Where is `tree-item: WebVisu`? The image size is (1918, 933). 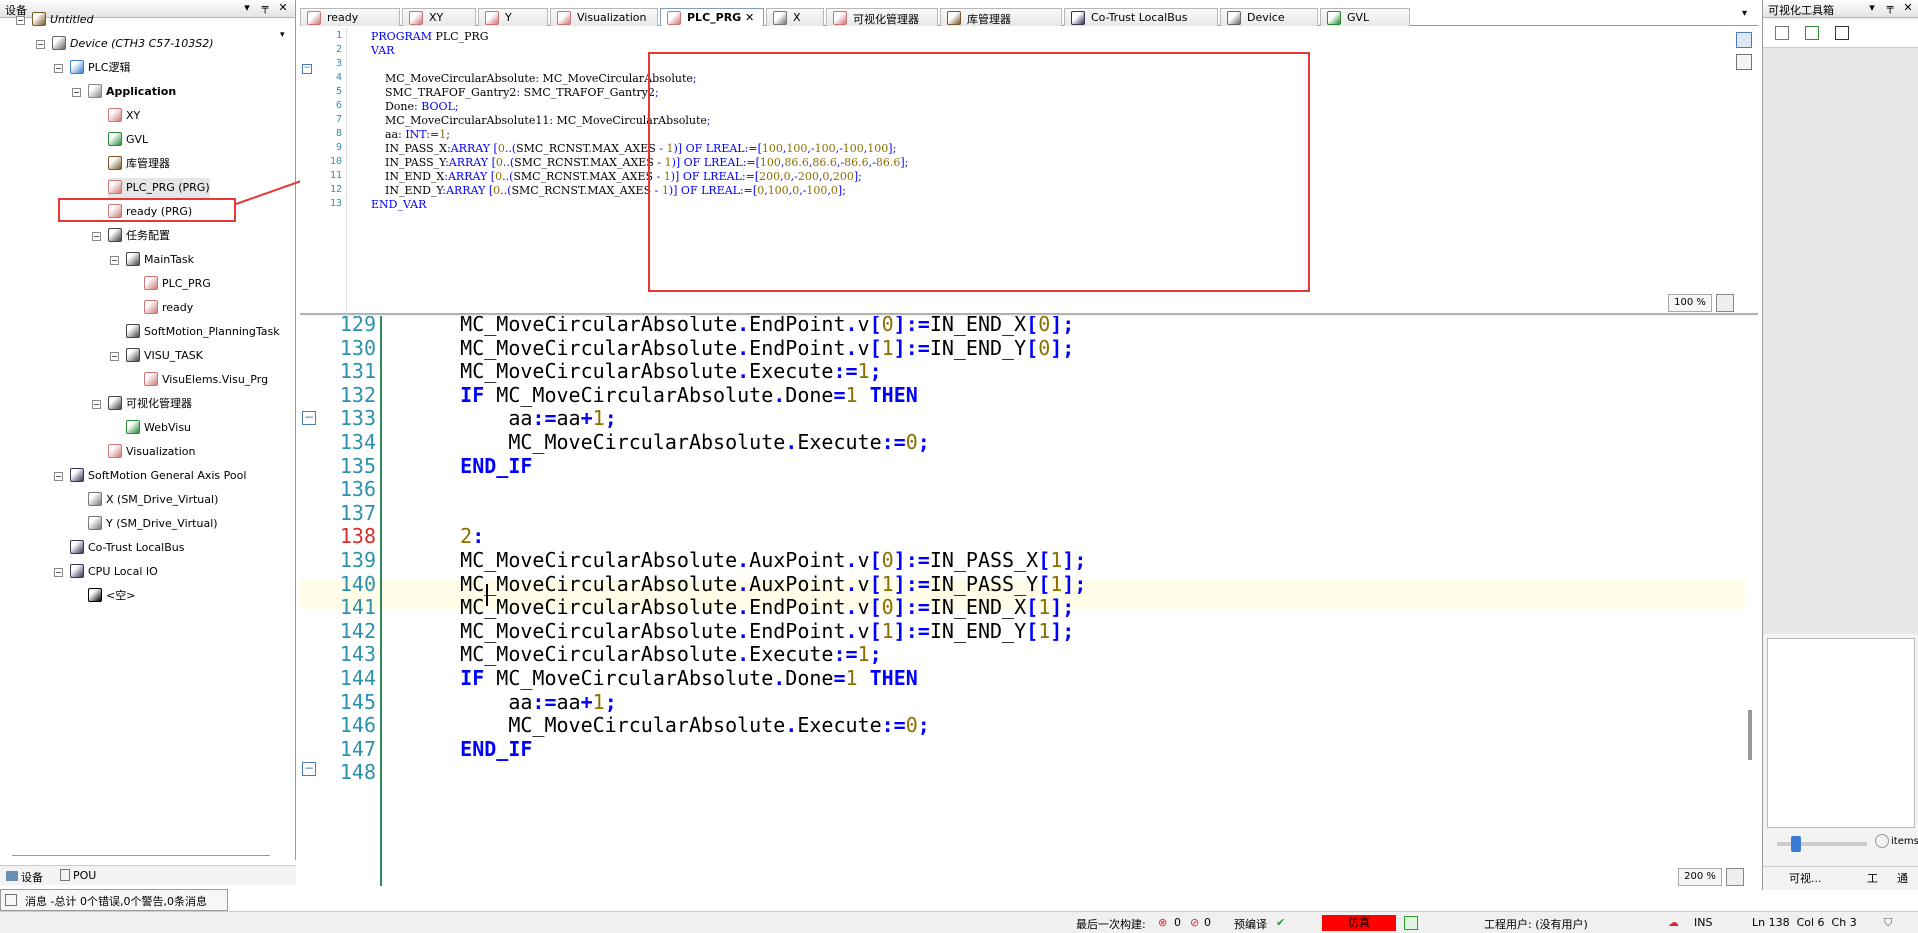
tree-item: WebVisu is located at coordinates (158, 428).